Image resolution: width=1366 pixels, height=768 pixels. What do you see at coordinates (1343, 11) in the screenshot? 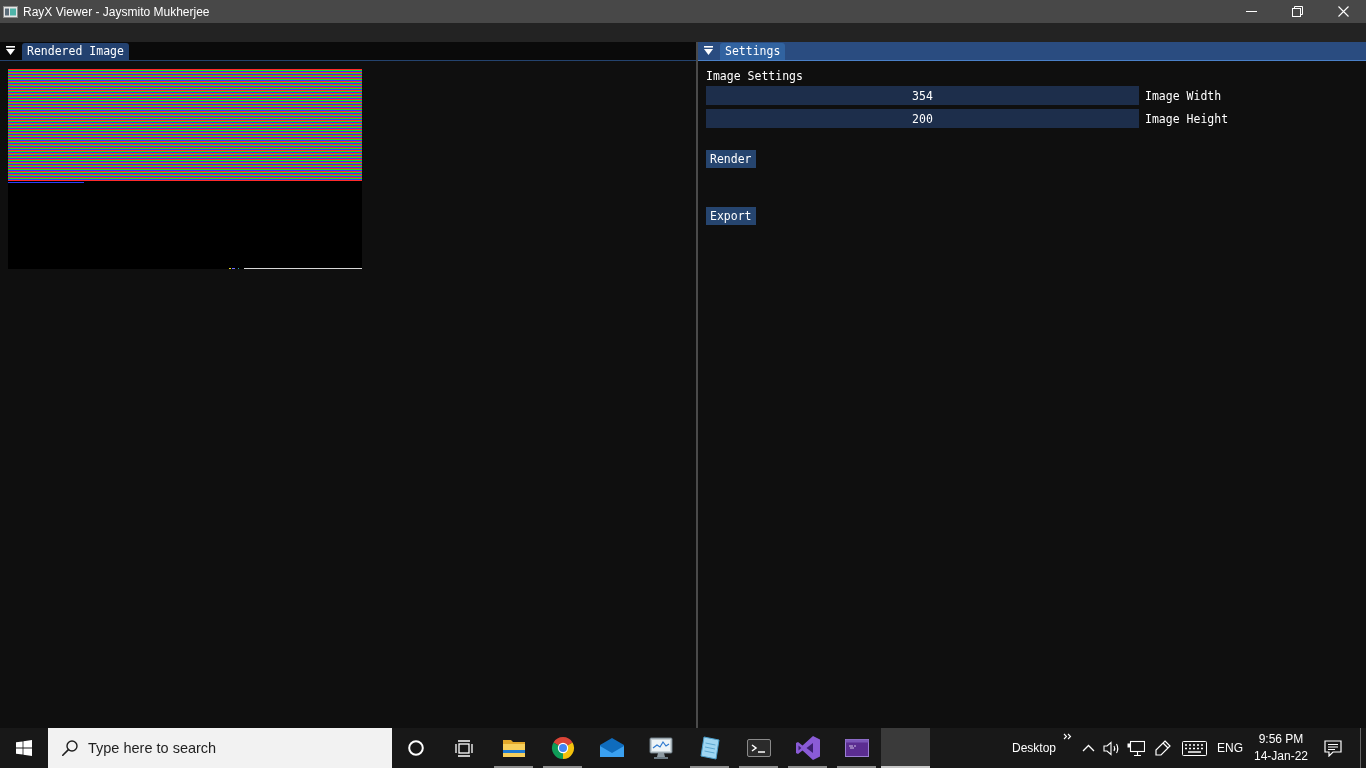
I see `close-icon` at bounding box center [1343, 11].